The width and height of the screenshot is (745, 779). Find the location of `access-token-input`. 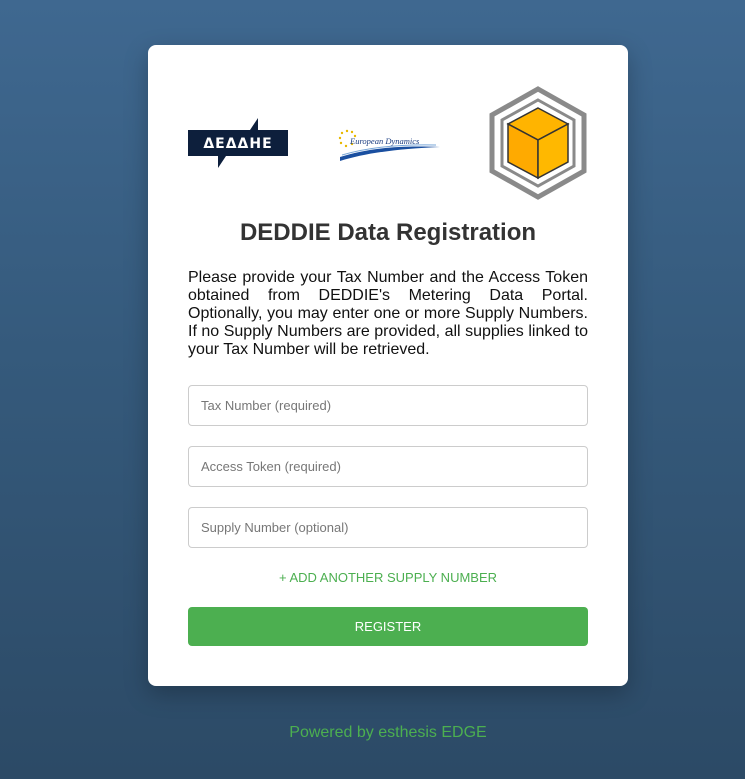

access-token-input is located at coordinates (388, 466).